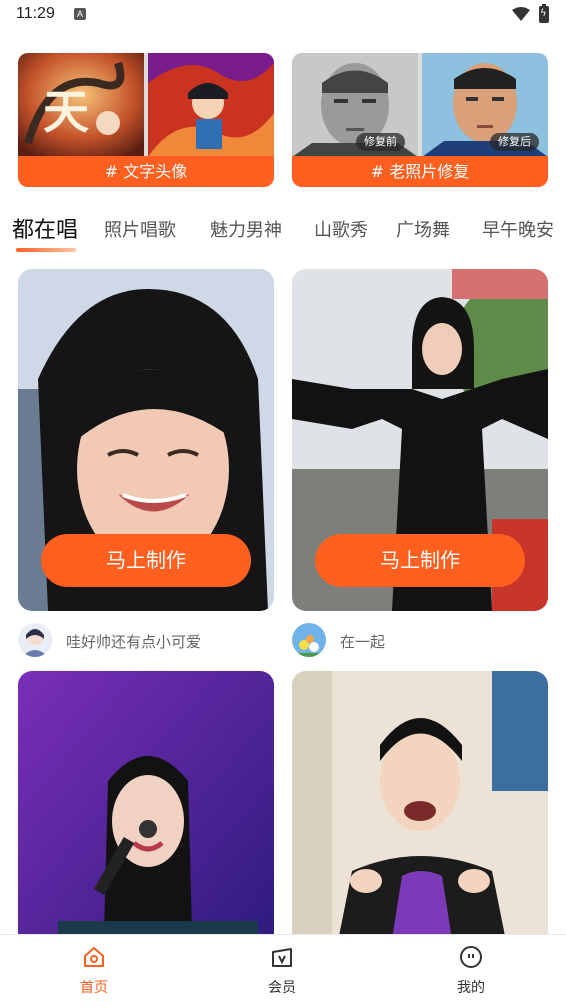 Image resolution: width=566 pixels, height=1007 pixels. I want to click on creator-name: 哇好帅还有点小可爱, so click(134, 642).